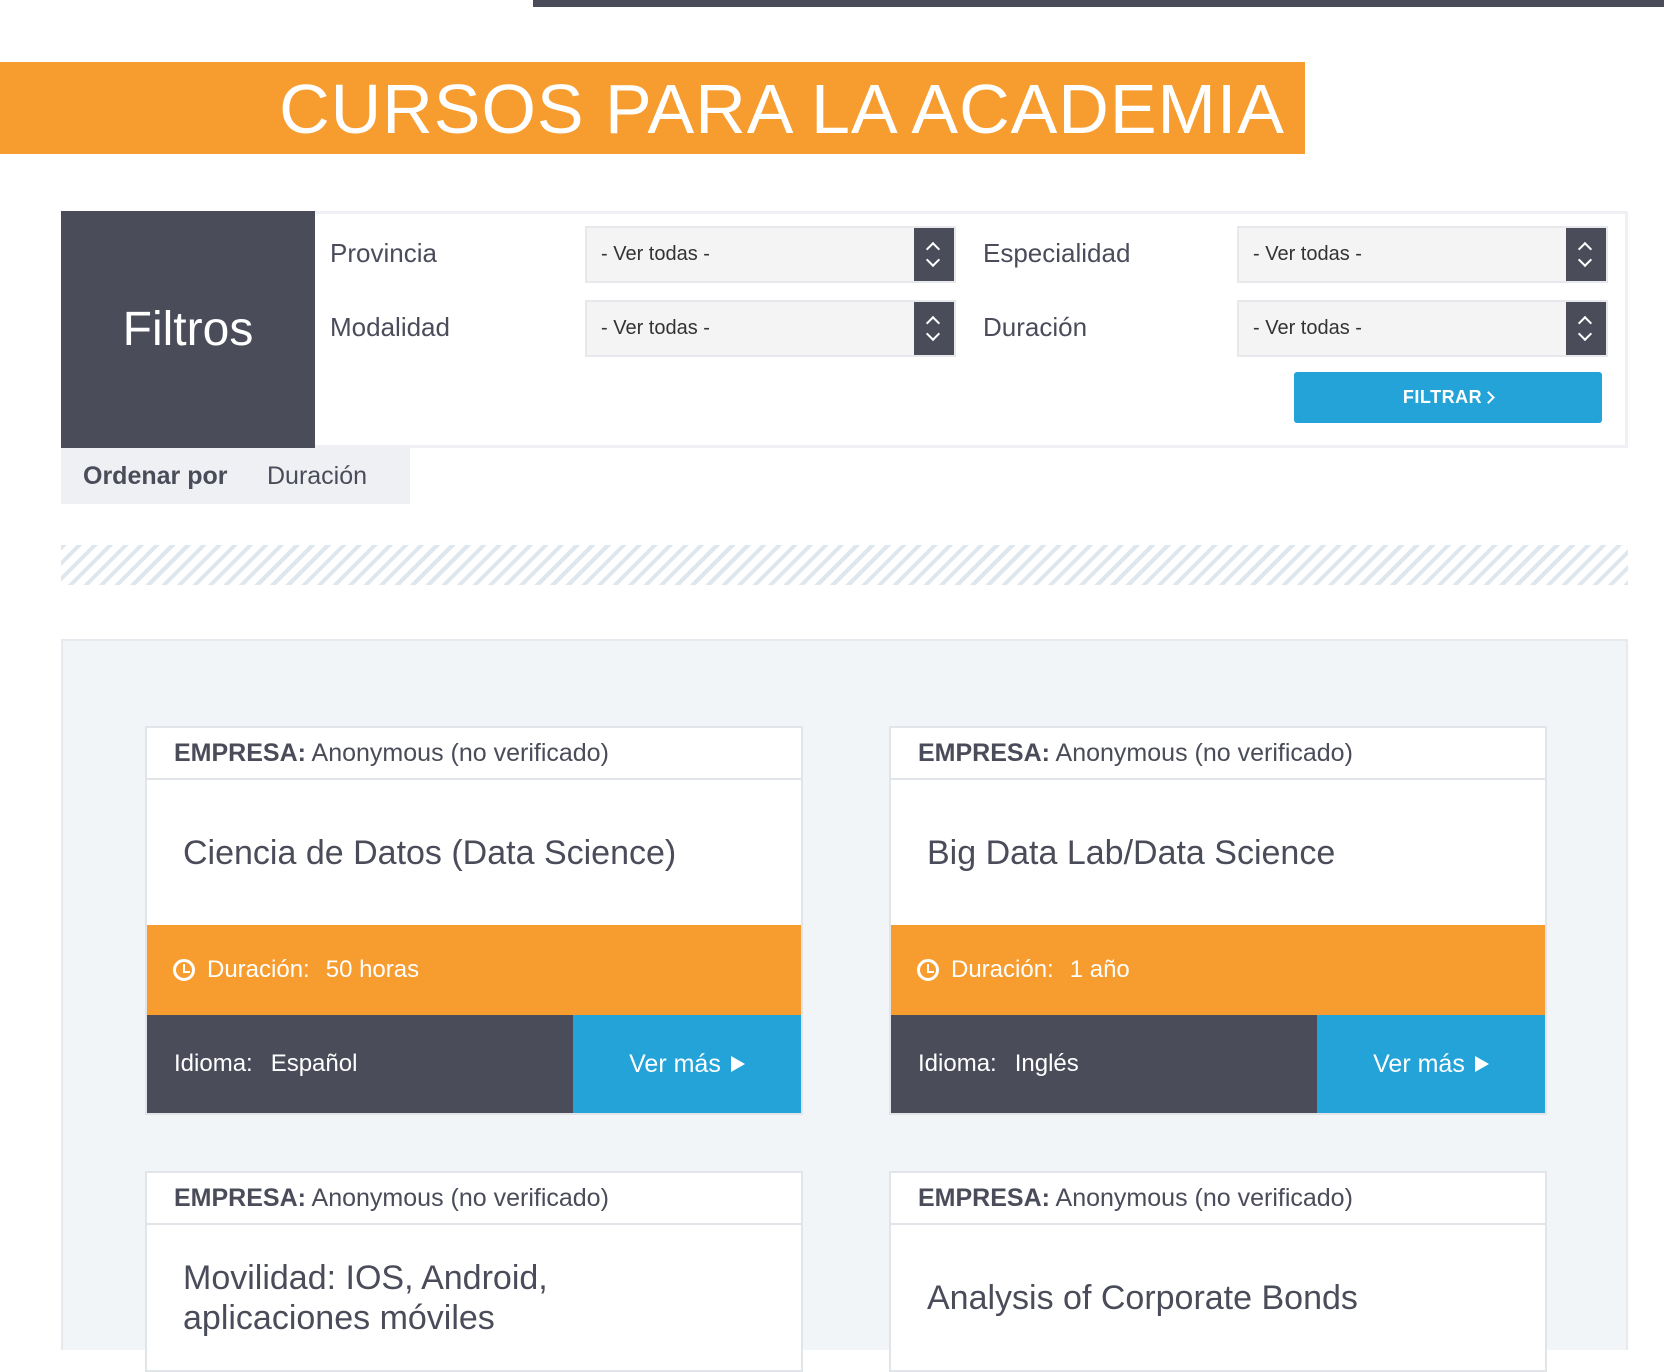 The width and height of the screenshot is (1664, 1372). I want to click on filter-button-label: FILTRAR, so click(1442, 397).